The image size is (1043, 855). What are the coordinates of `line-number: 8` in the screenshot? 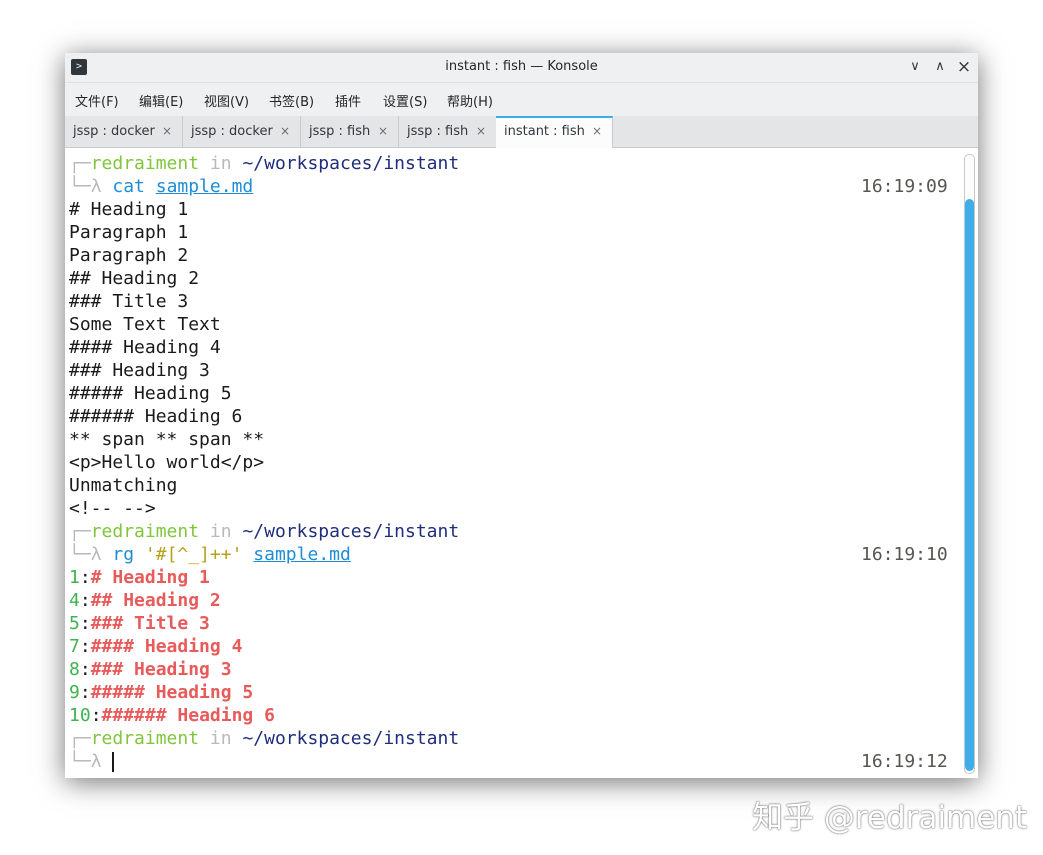 It's located at (74, 669).